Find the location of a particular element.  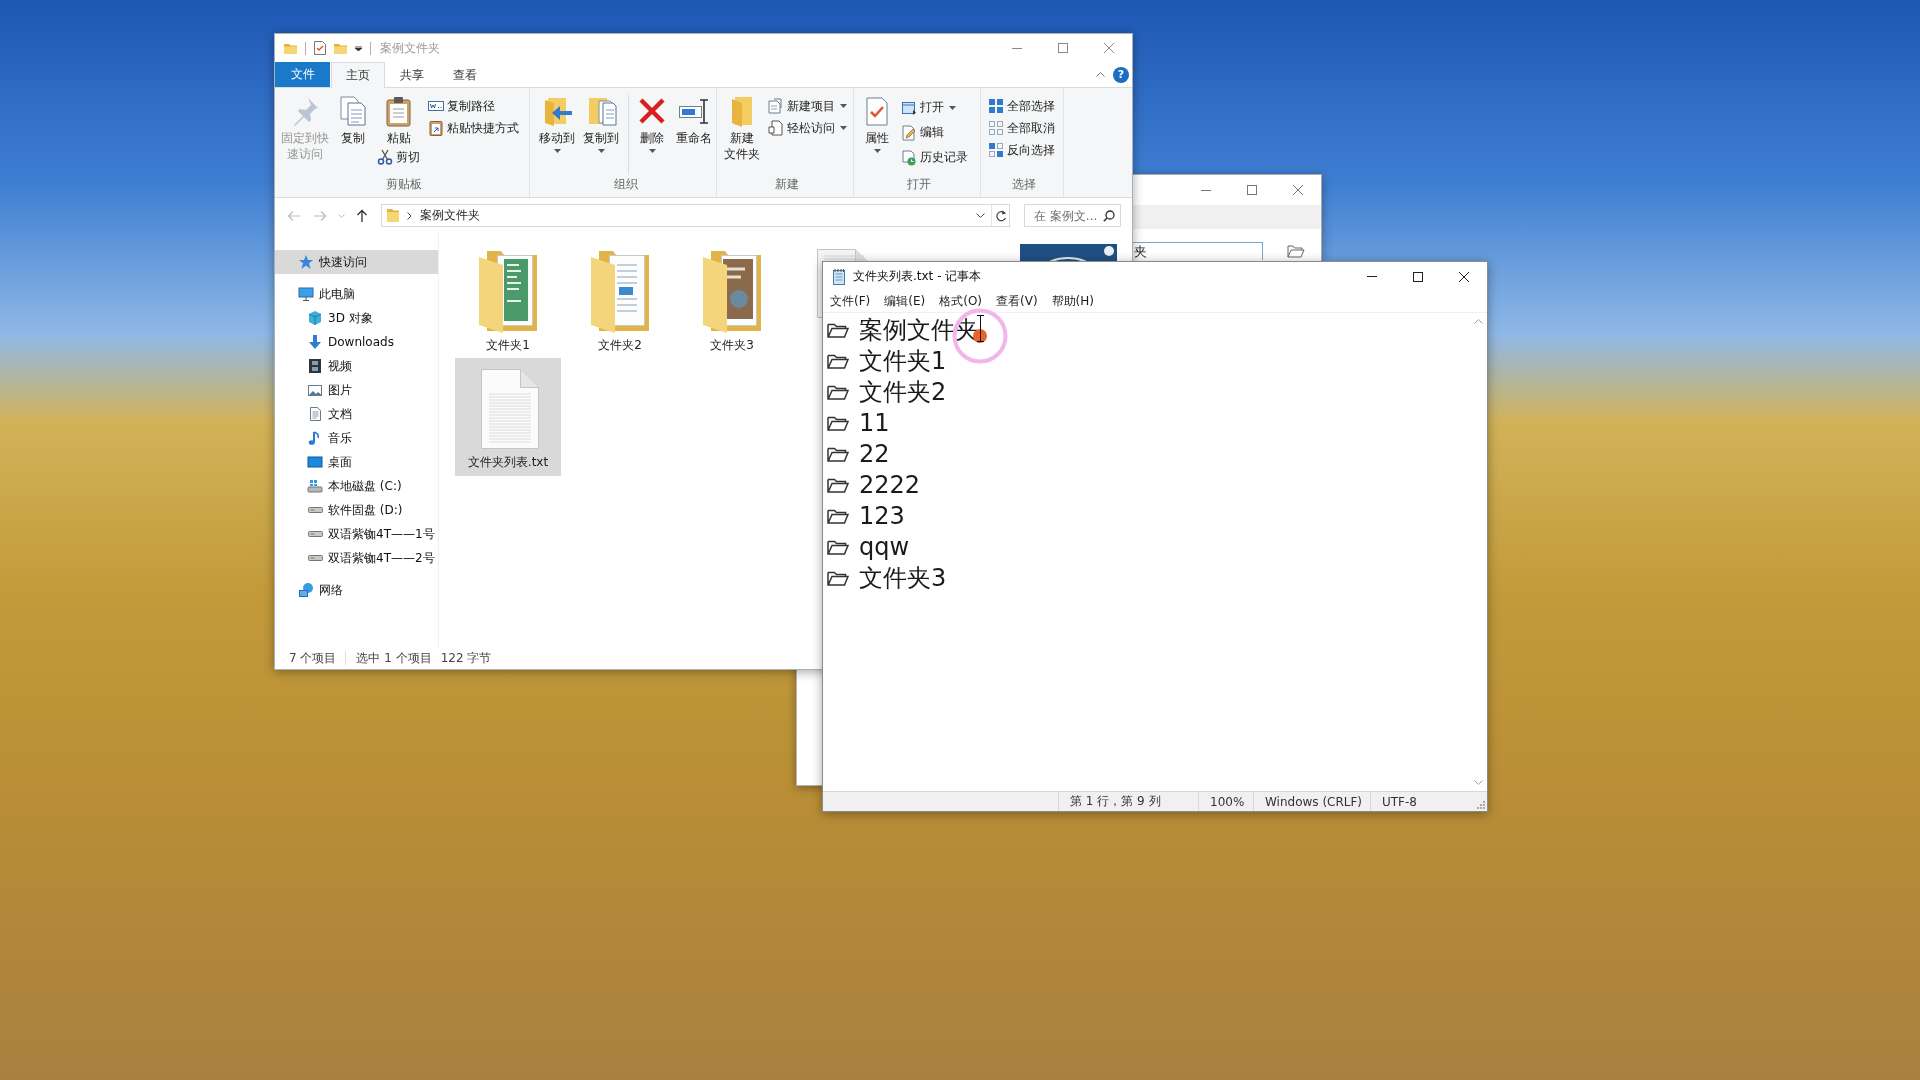

ribbon-button: 粘贴 is located at coordinates (398, 120).